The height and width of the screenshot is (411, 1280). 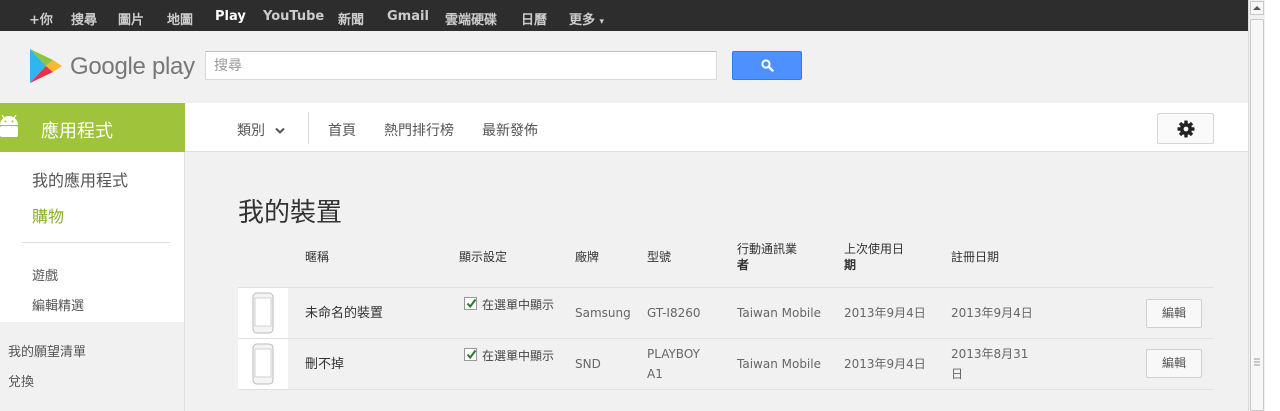 What do you see at coordinates (293, 16) in the screenshot?
I see `topbar-link-youtube: YouTube` at bounding box center [293, 16].